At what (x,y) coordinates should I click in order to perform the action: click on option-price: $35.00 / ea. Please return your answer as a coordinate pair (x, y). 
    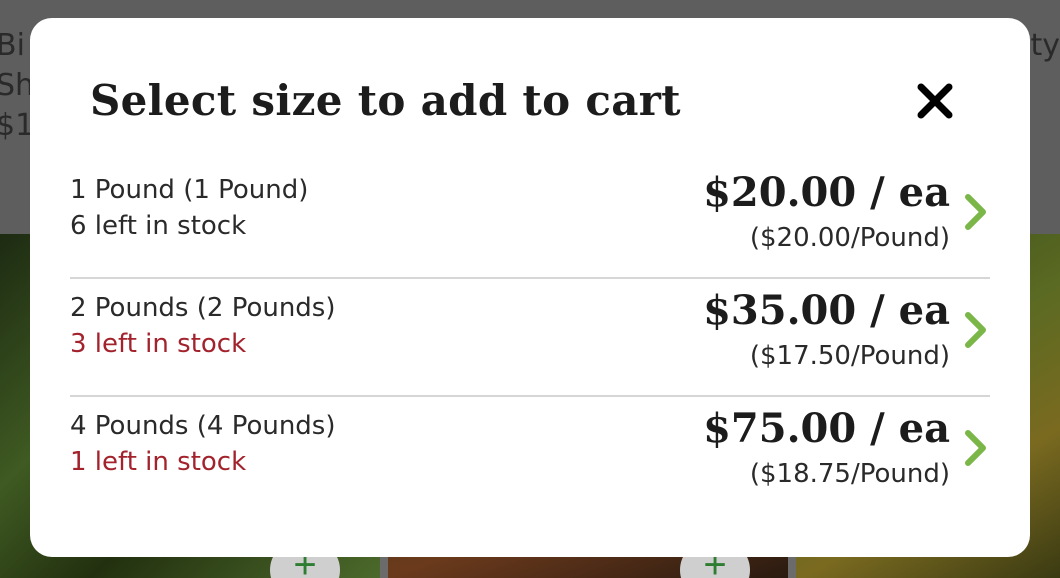
    Looking at the image, I should click on (826, 310).